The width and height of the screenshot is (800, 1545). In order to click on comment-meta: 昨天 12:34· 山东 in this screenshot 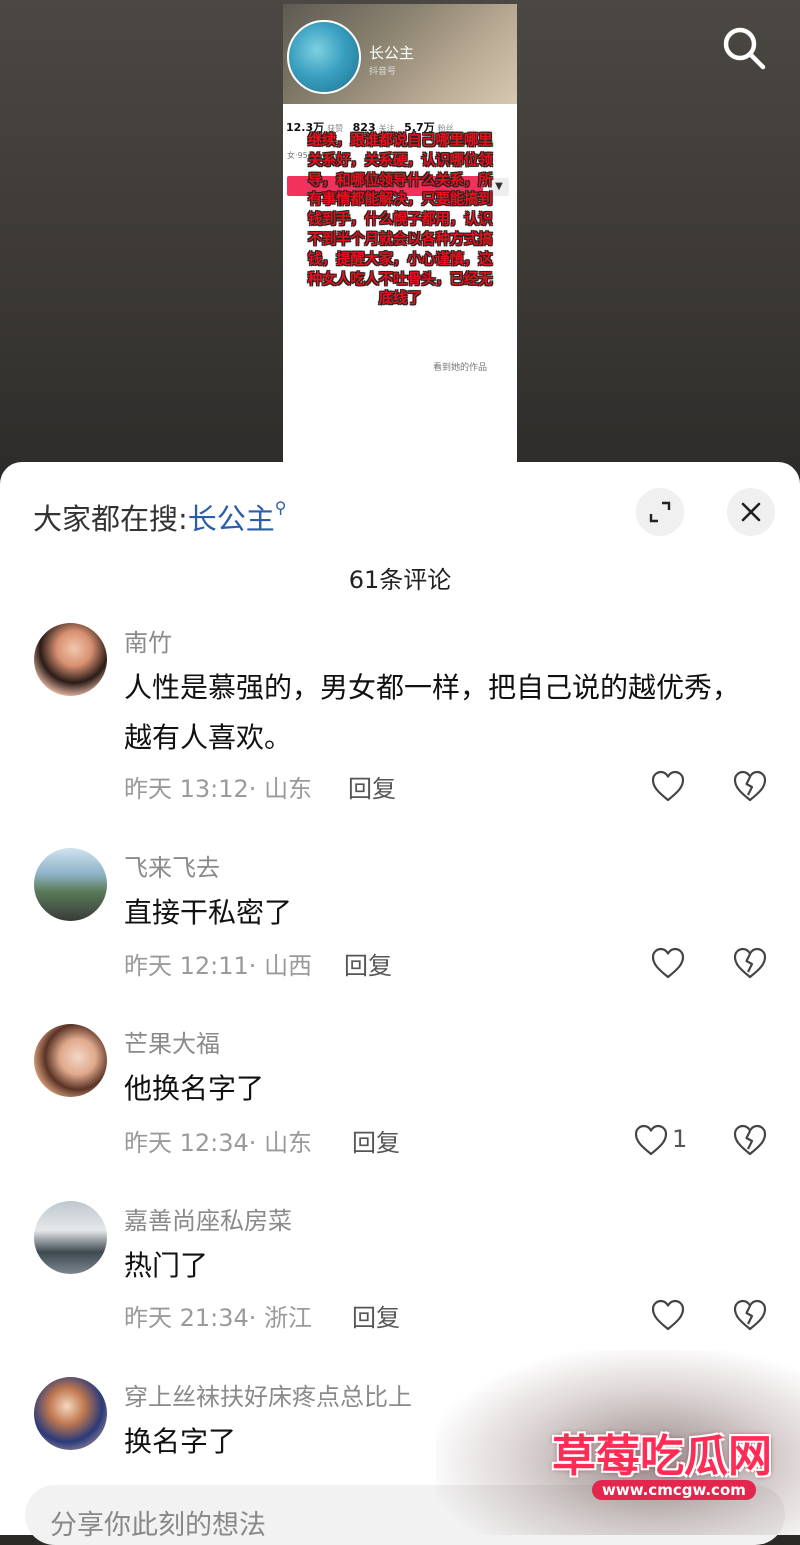, I will do `click(218, 1143)`.